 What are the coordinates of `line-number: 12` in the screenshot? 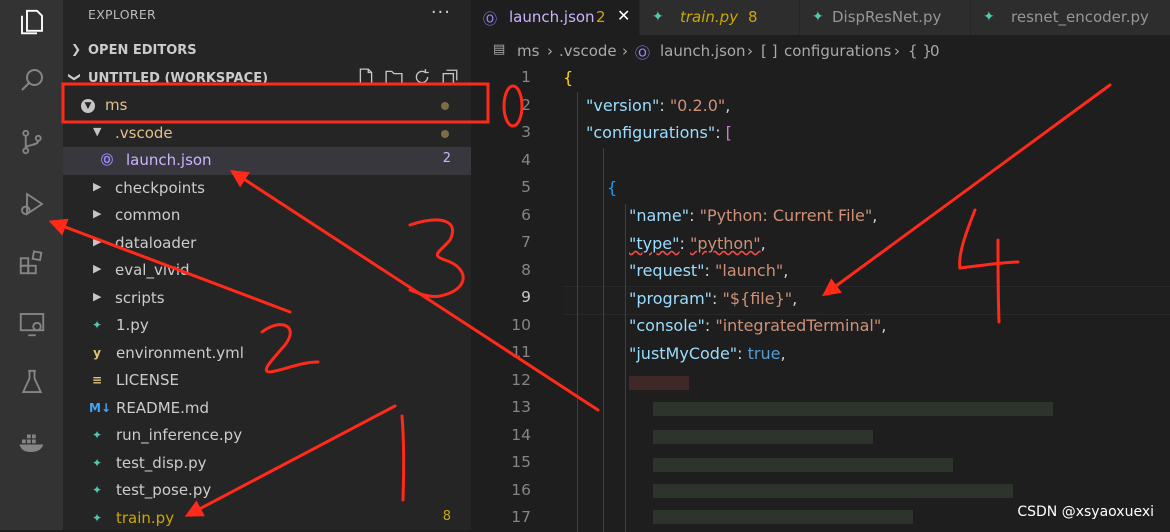 It's located at (511, 380).